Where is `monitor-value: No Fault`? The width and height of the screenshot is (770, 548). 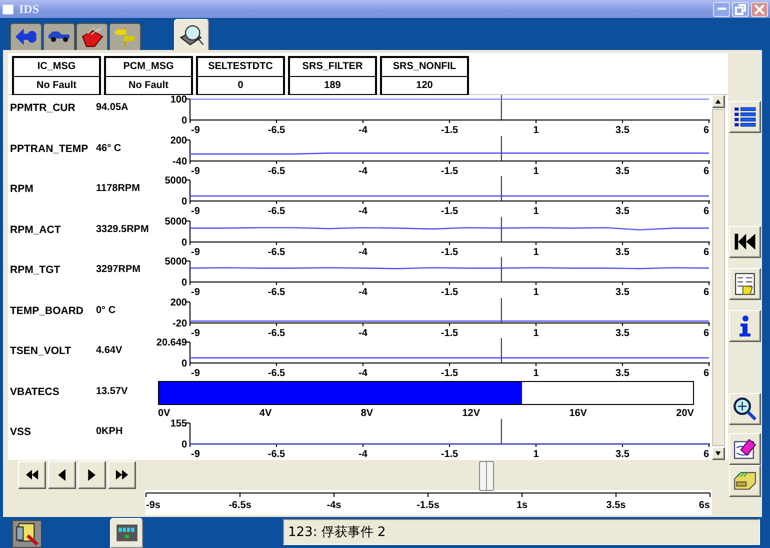
monitor-value: No Fault is located at coordinates (148, 85).